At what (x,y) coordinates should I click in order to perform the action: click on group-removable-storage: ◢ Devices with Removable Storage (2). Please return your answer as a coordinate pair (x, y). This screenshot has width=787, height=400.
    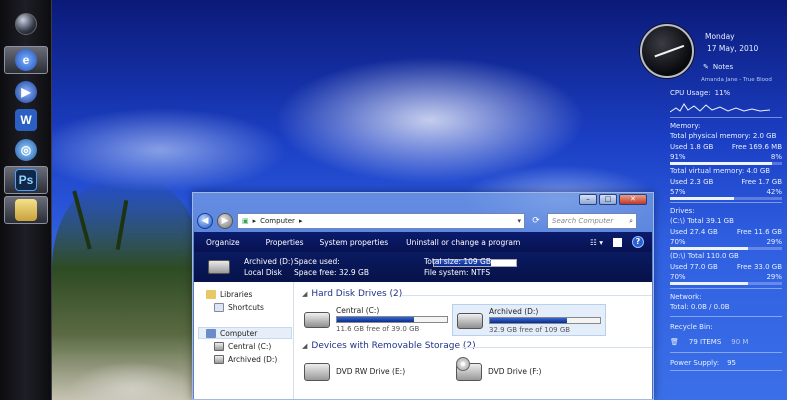
    Looking at the image, I should click on (389, 346).